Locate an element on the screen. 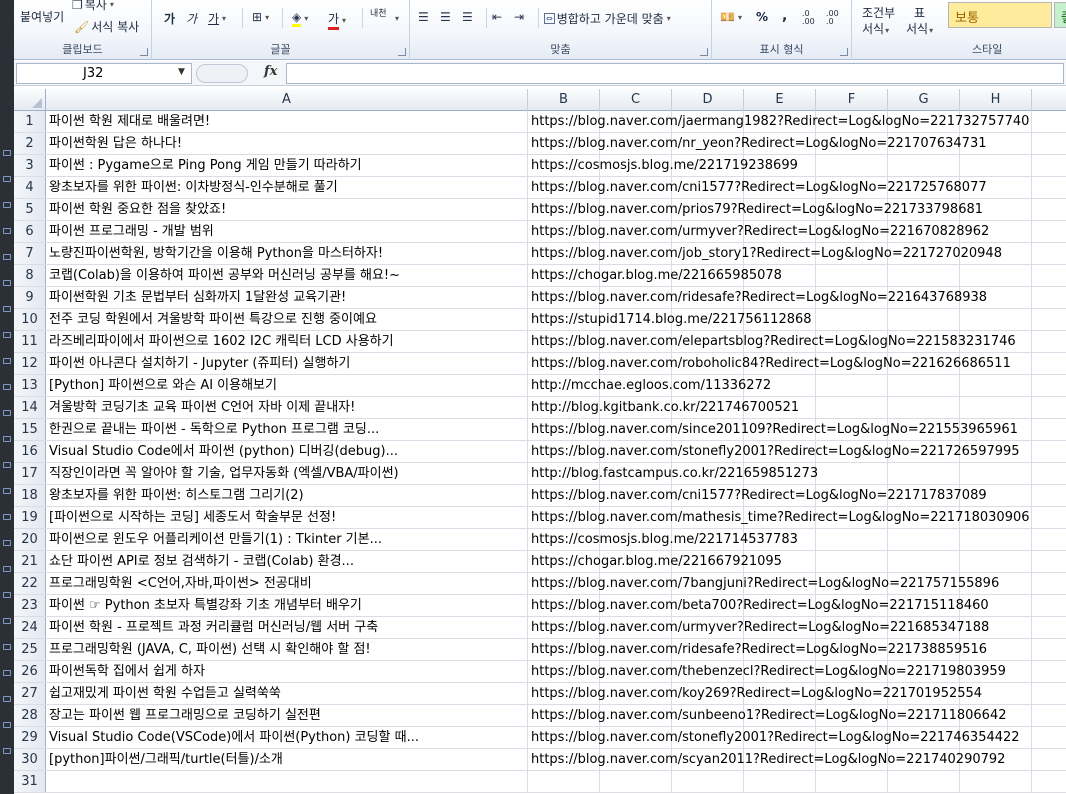  cell-title: 파이썬 ☞ Python 초보자 특별강좌 기초 개념부터 배우기 is located at coordinates (287, 605).